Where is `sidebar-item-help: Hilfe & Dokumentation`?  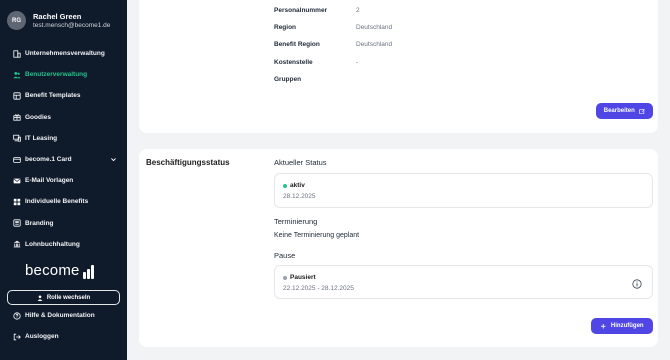
sidebar-item-help: Hilfe & Dokumentation is located at coordinates (66, 315).